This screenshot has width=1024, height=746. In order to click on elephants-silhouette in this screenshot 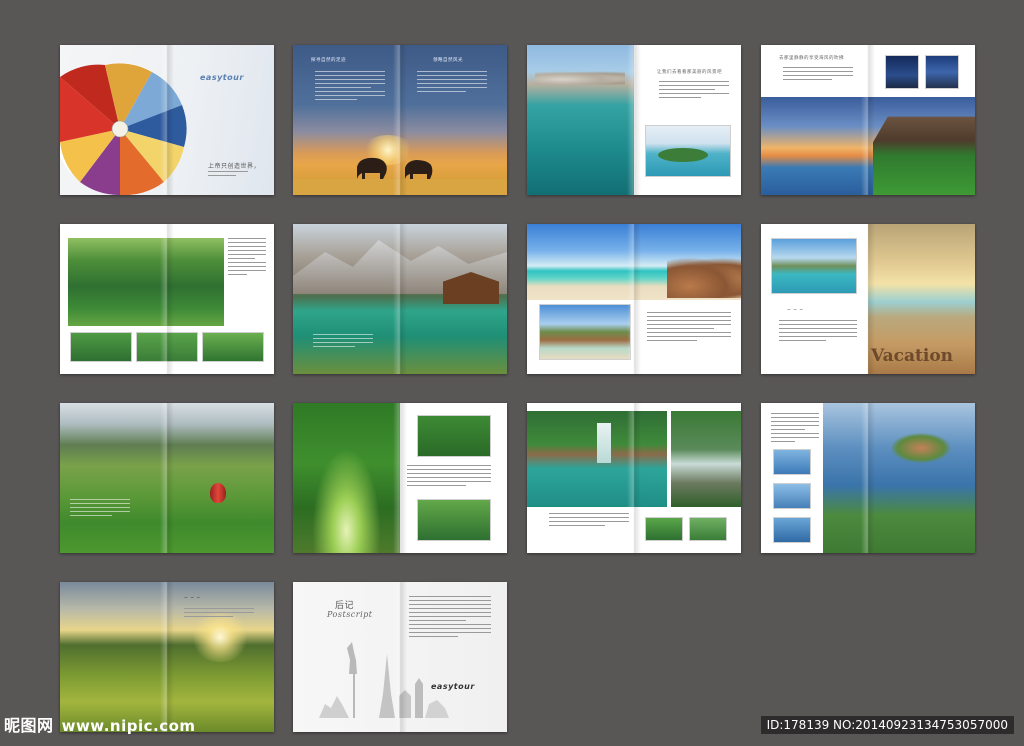, I will do `click(395, 168)`.